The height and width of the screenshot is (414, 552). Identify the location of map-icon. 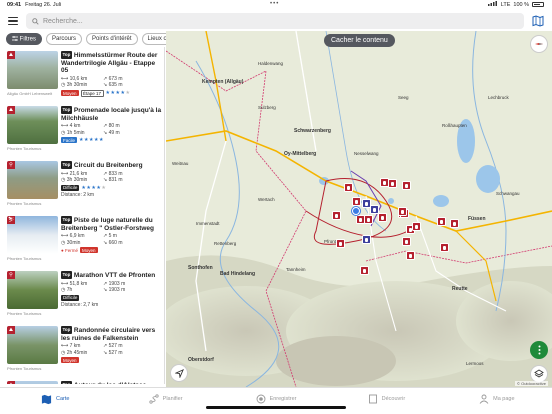
(46, 399).